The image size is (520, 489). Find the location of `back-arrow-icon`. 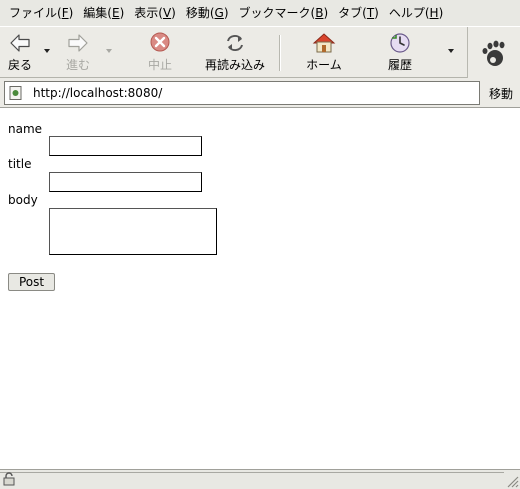

back-arrow-icon is located at coordinates (20, 43).